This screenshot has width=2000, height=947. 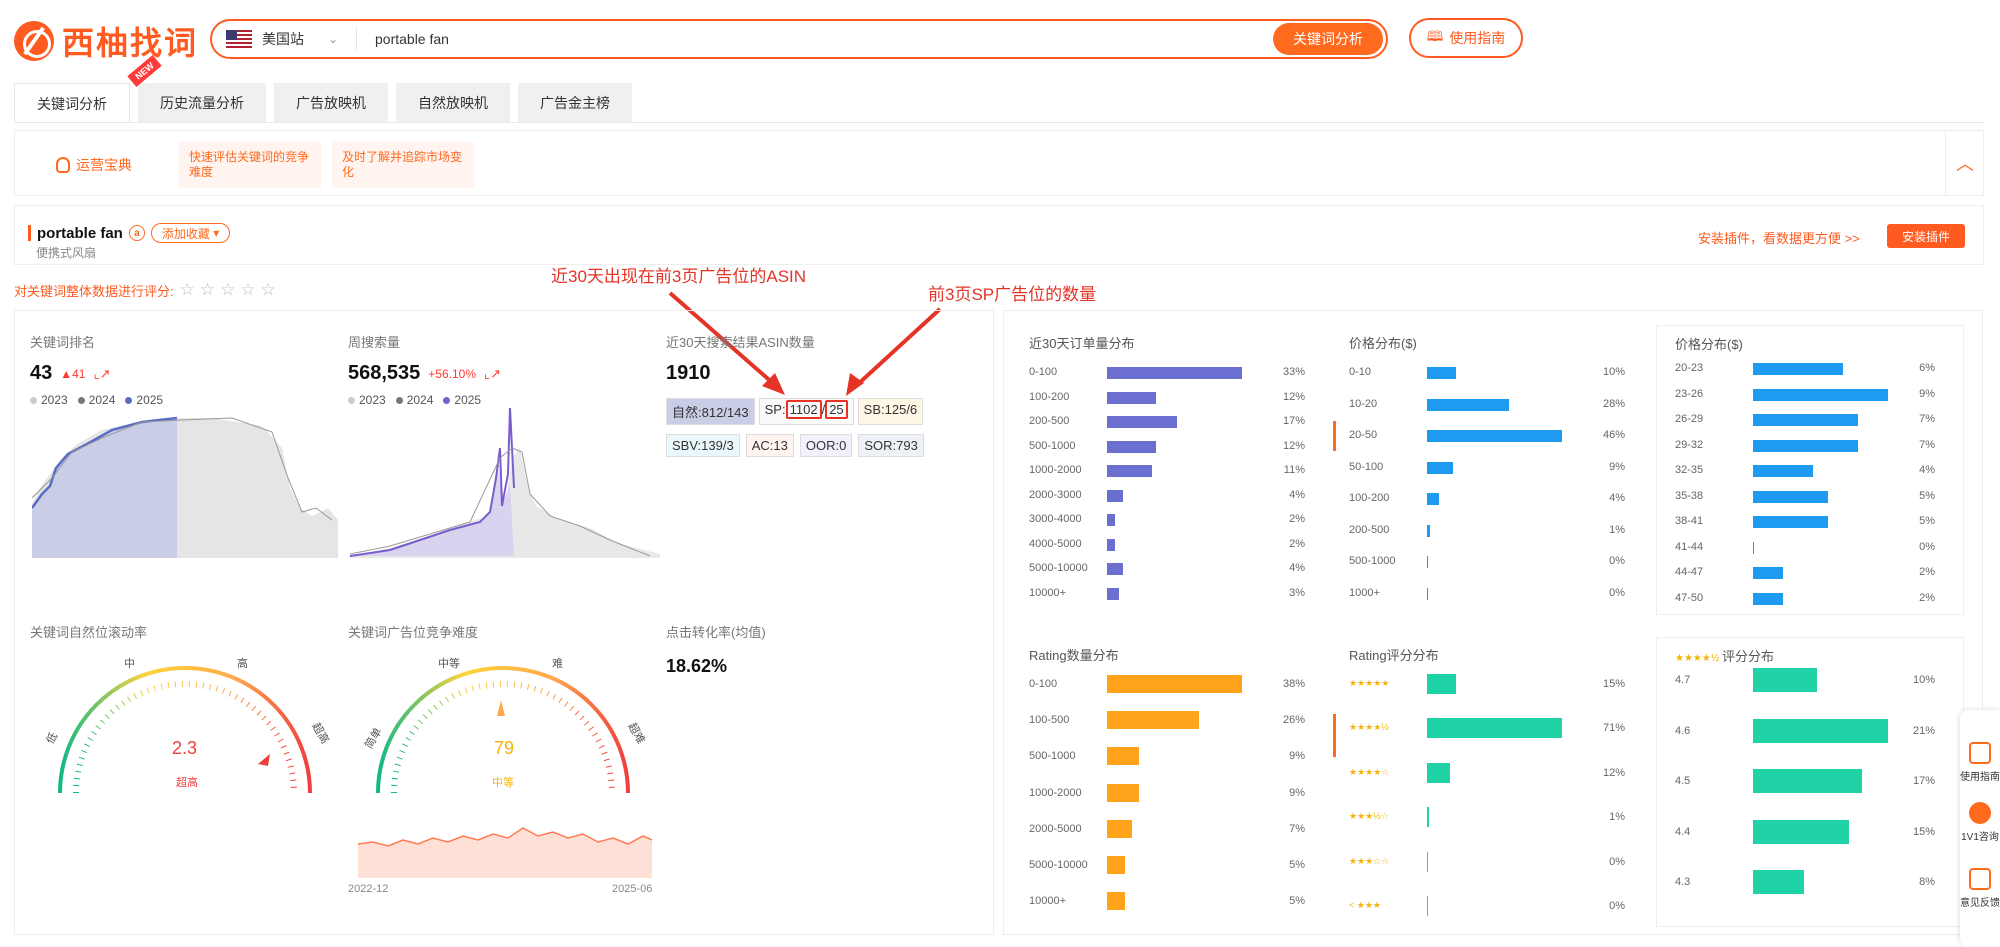 I want to click on distribution-row: 200-500 17%, so click(x=1167, y=422).